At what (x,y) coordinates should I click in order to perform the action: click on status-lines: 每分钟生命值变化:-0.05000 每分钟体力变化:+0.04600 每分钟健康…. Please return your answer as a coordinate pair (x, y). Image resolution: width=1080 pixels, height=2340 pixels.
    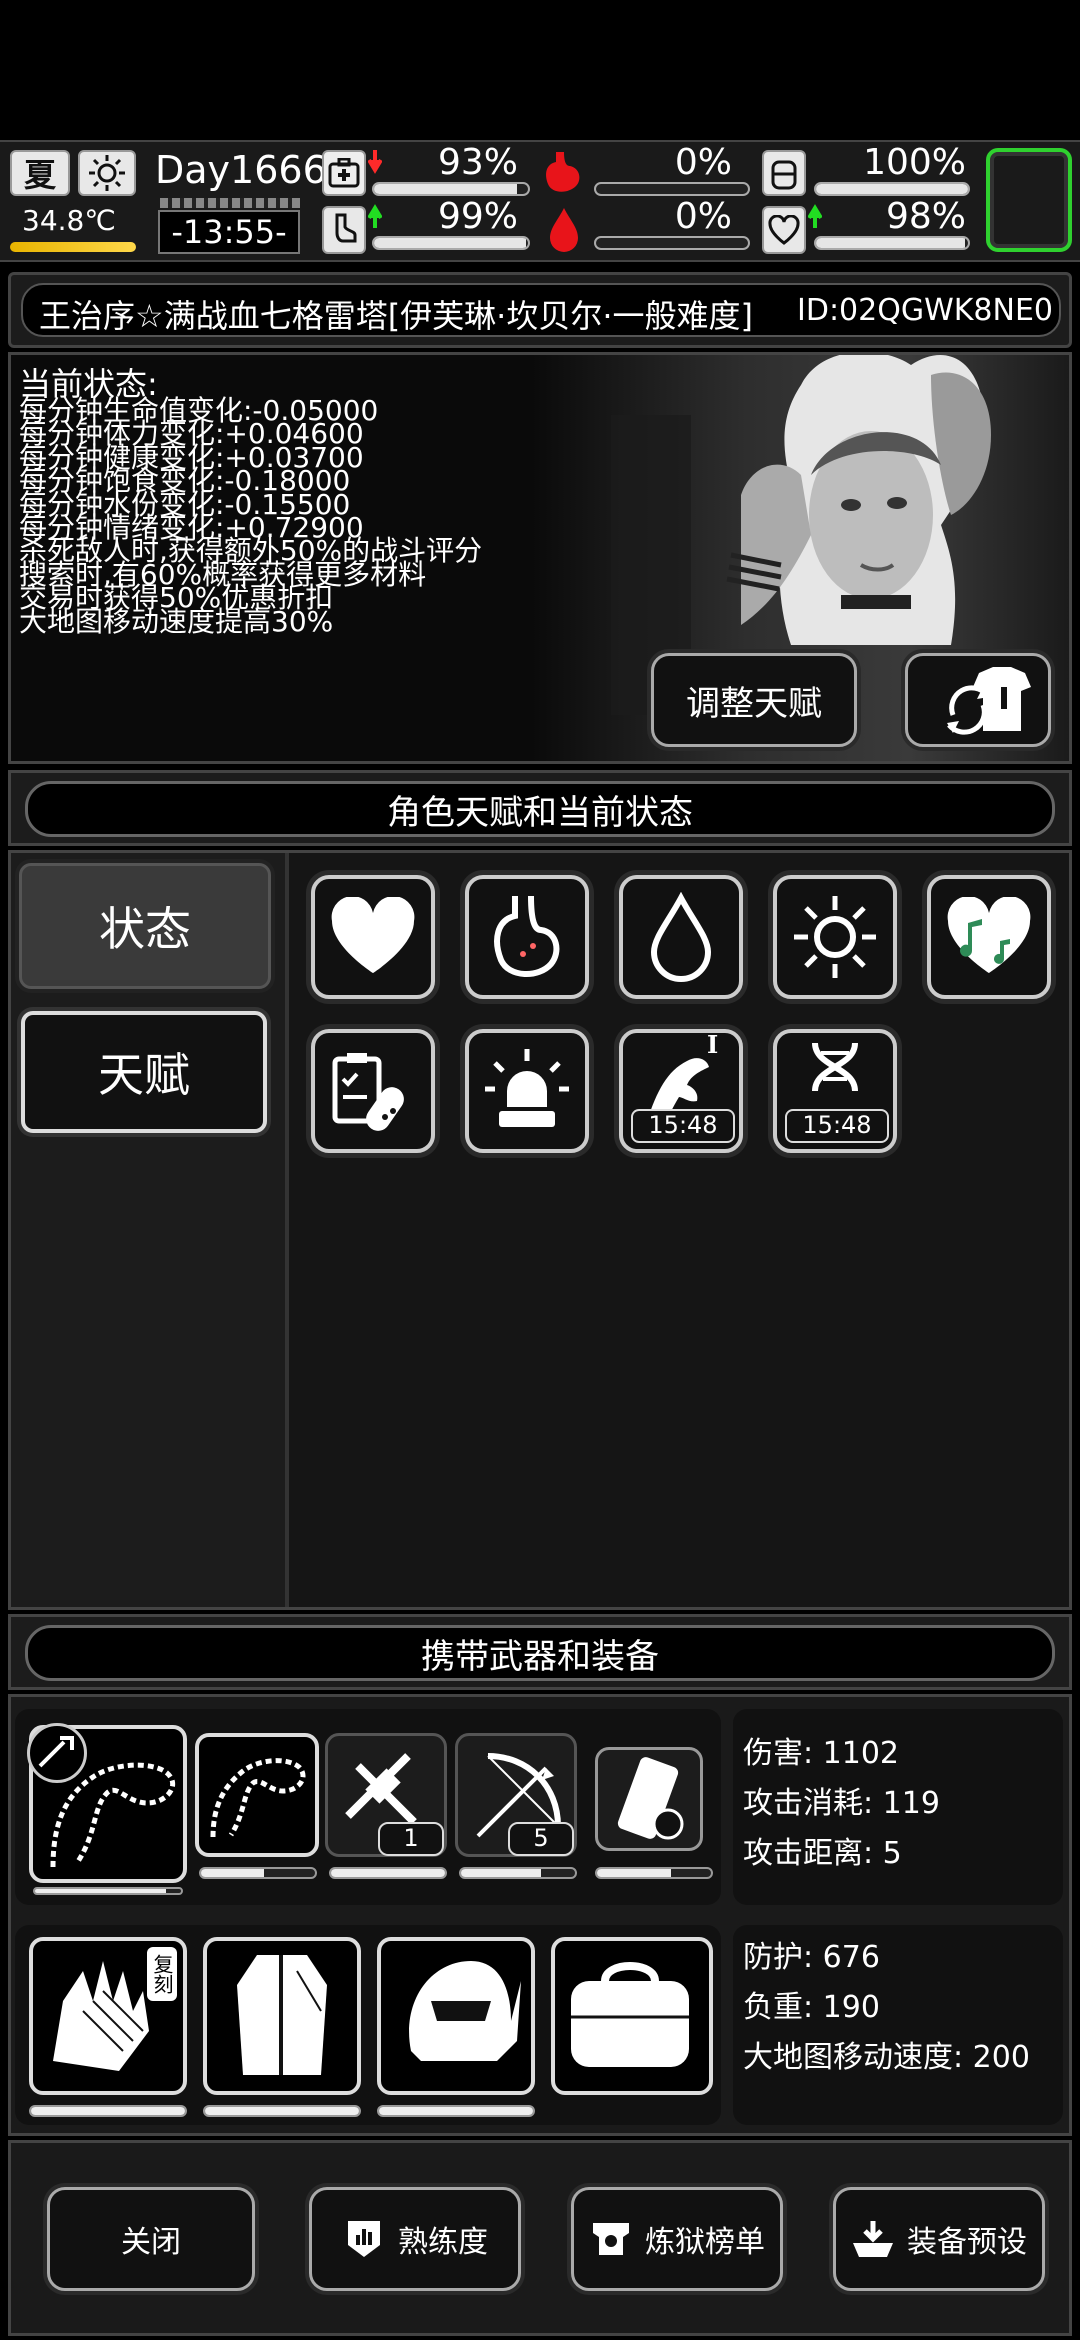
    Looking at the image, I should click on (250, 517).